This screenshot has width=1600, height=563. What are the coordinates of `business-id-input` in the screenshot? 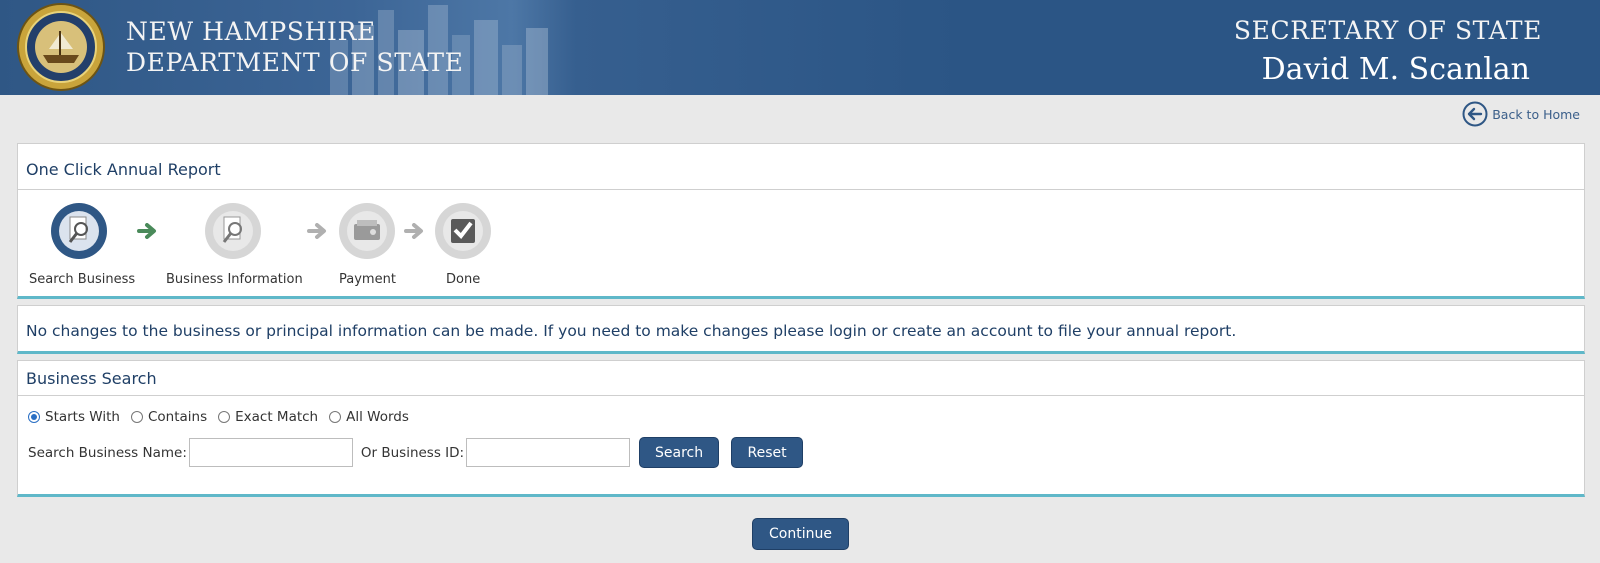 It's located at (548, 452).